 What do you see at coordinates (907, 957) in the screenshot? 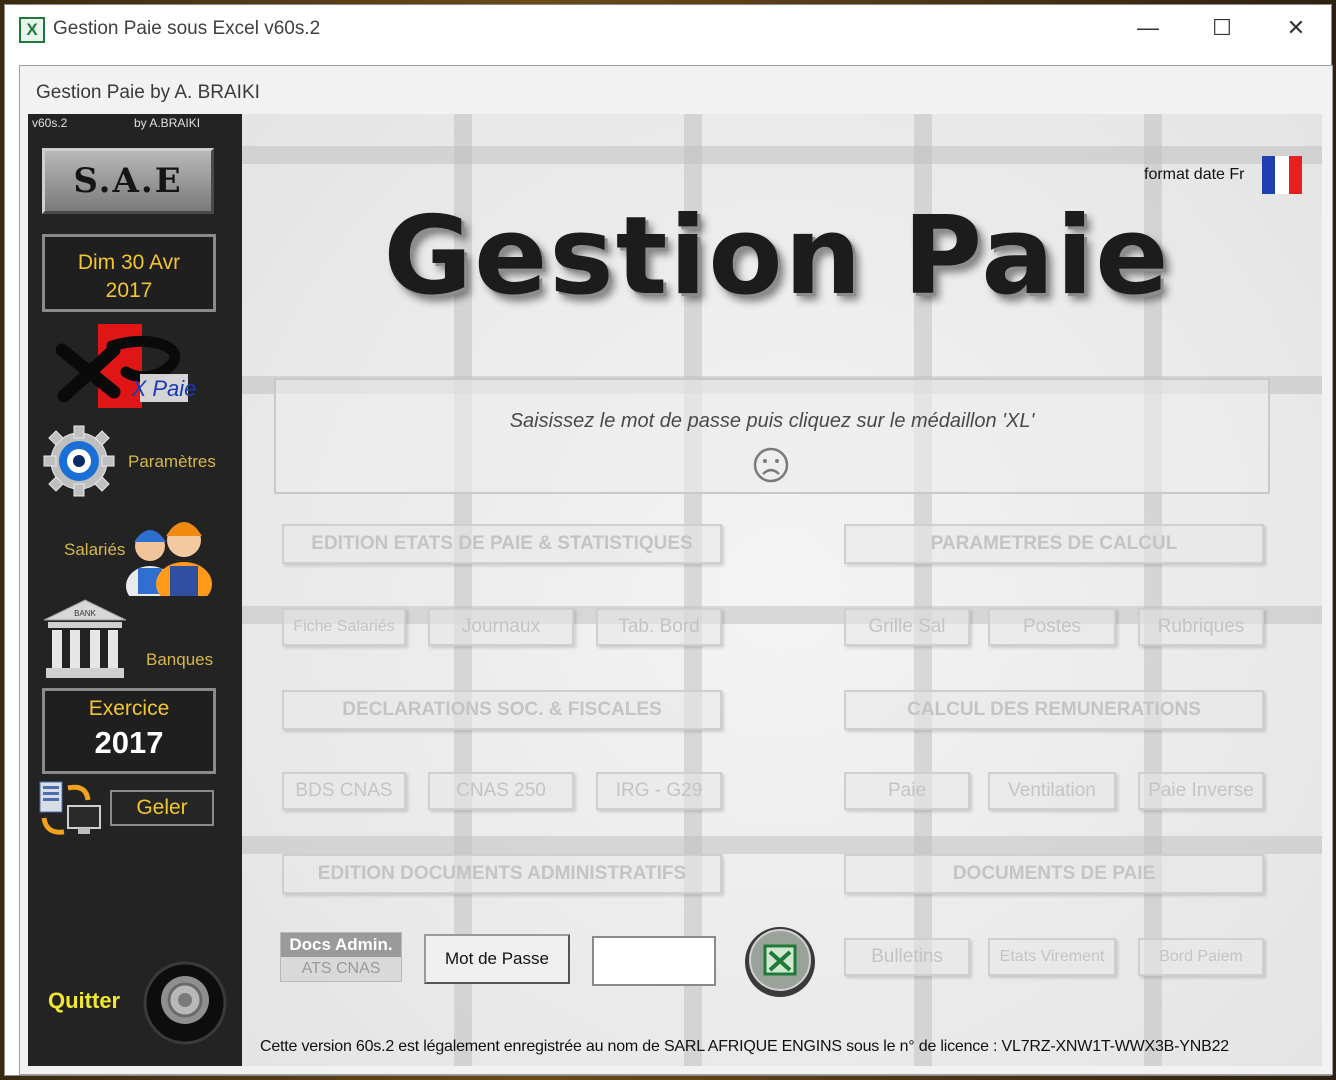
I see `bulletins-button: Bulletins` at bounding box center [907, 957].